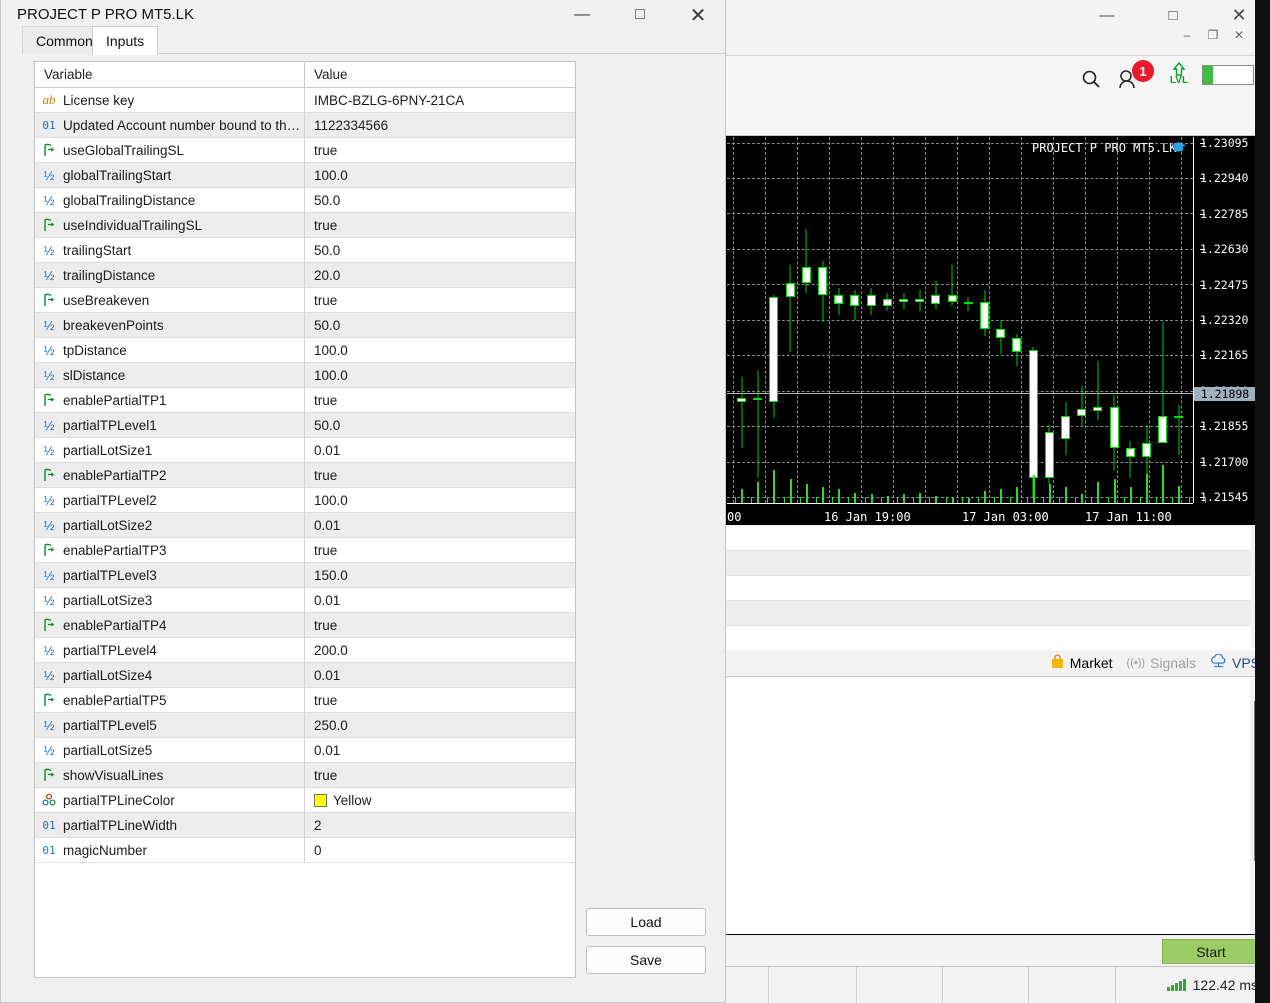 The image size is (1270, 1003). Describe the element at coordinates (1187, 35) in the screenshot. I see `mdi-minimize-button: –` at that location.